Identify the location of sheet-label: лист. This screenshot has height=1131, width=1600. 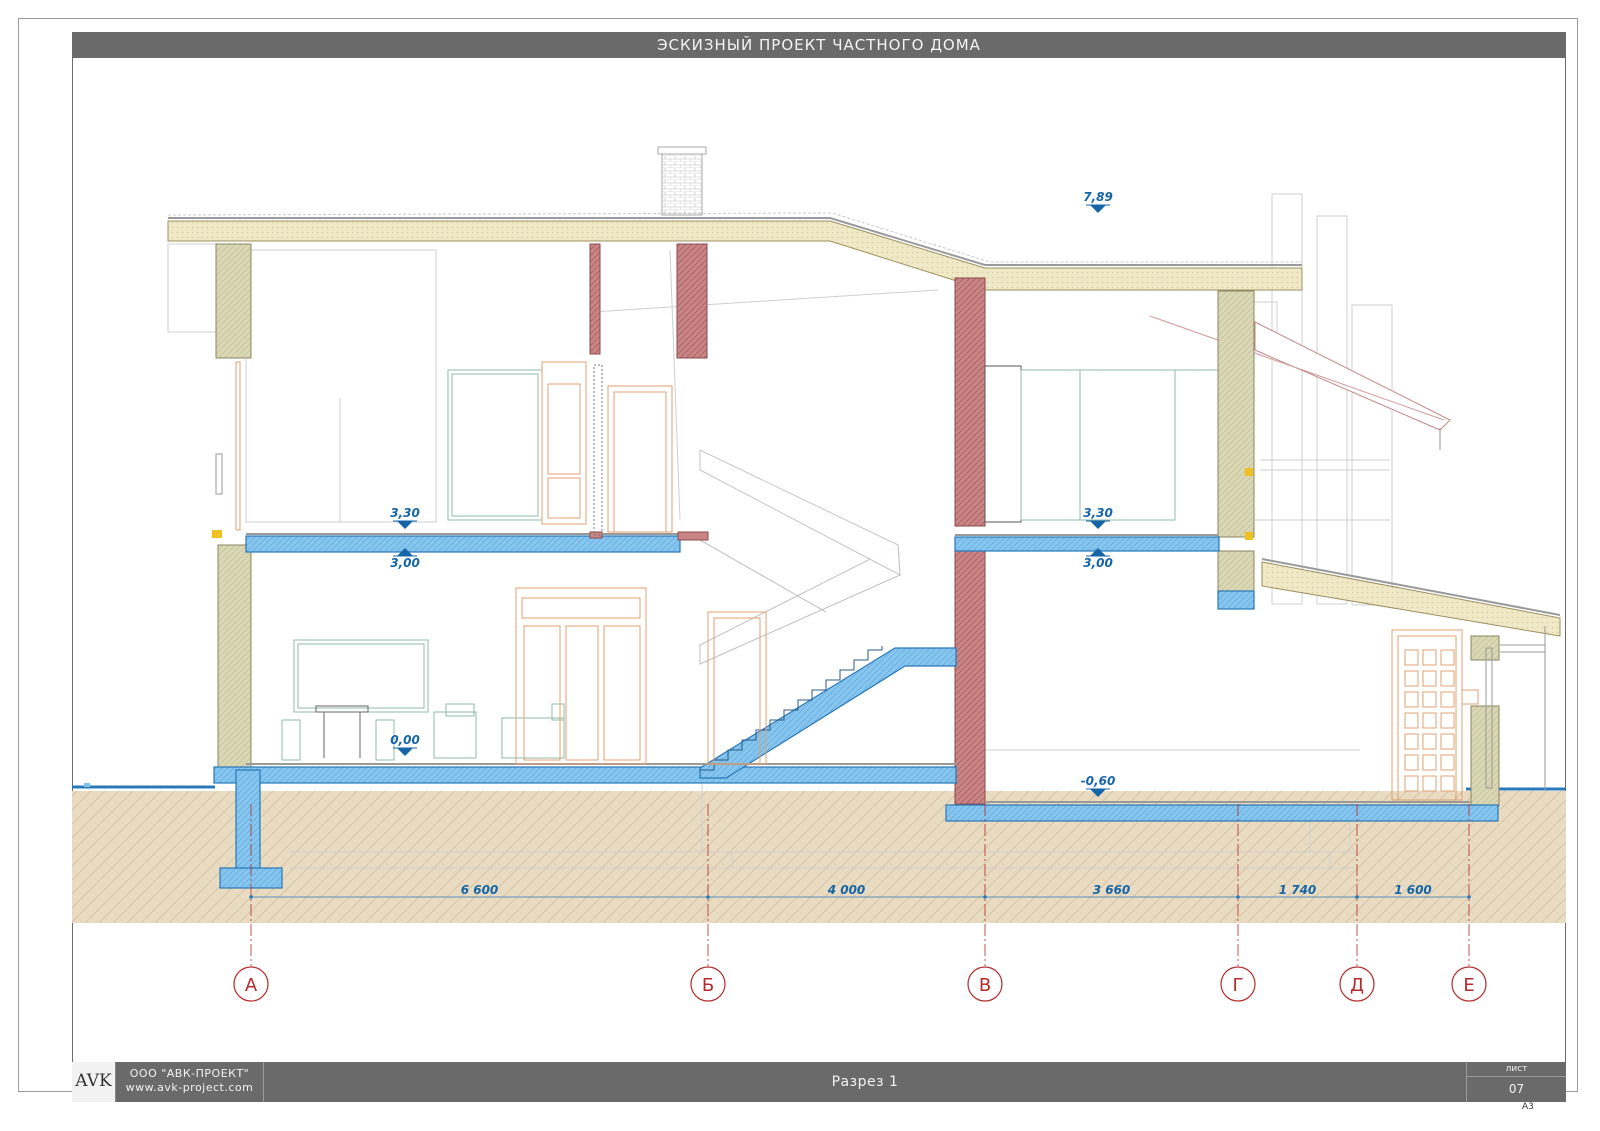
(1516, 1070).